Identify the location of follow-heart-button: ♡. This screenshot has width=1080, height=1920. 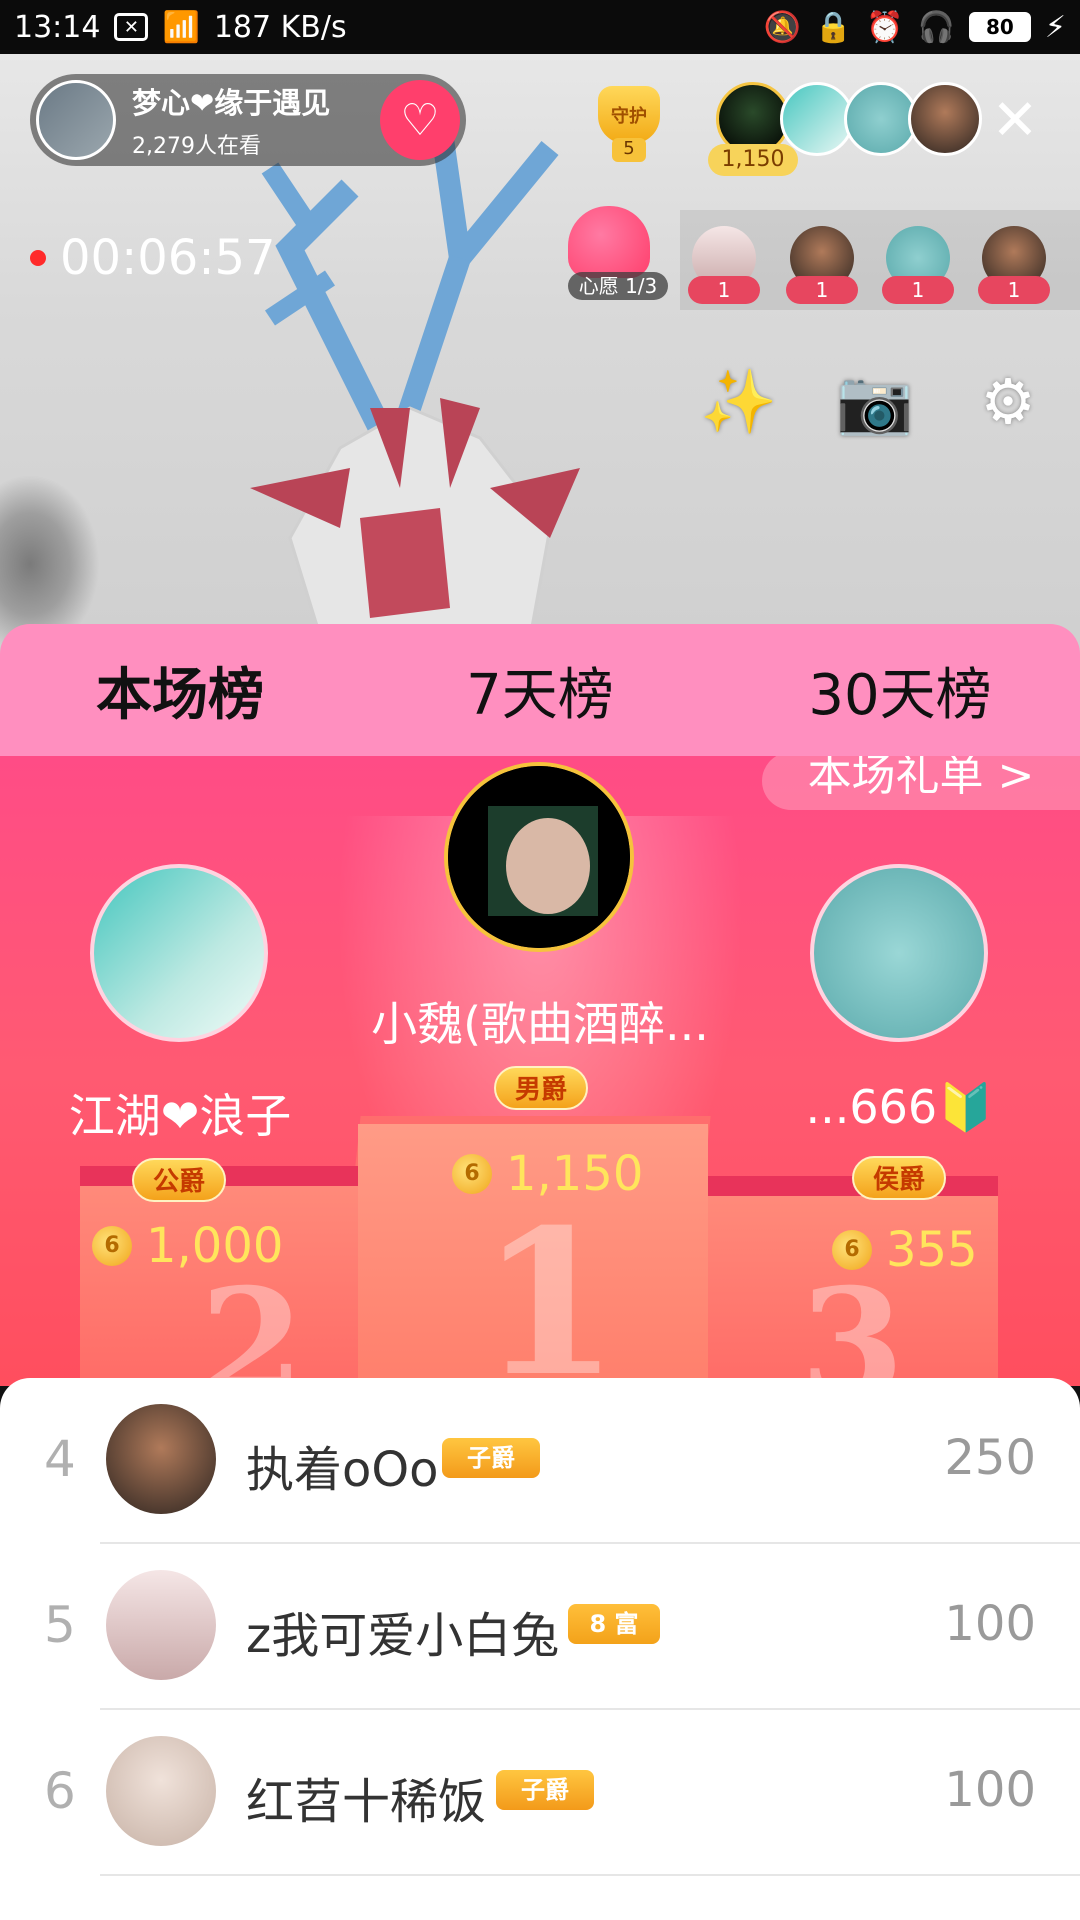
(420, 120).